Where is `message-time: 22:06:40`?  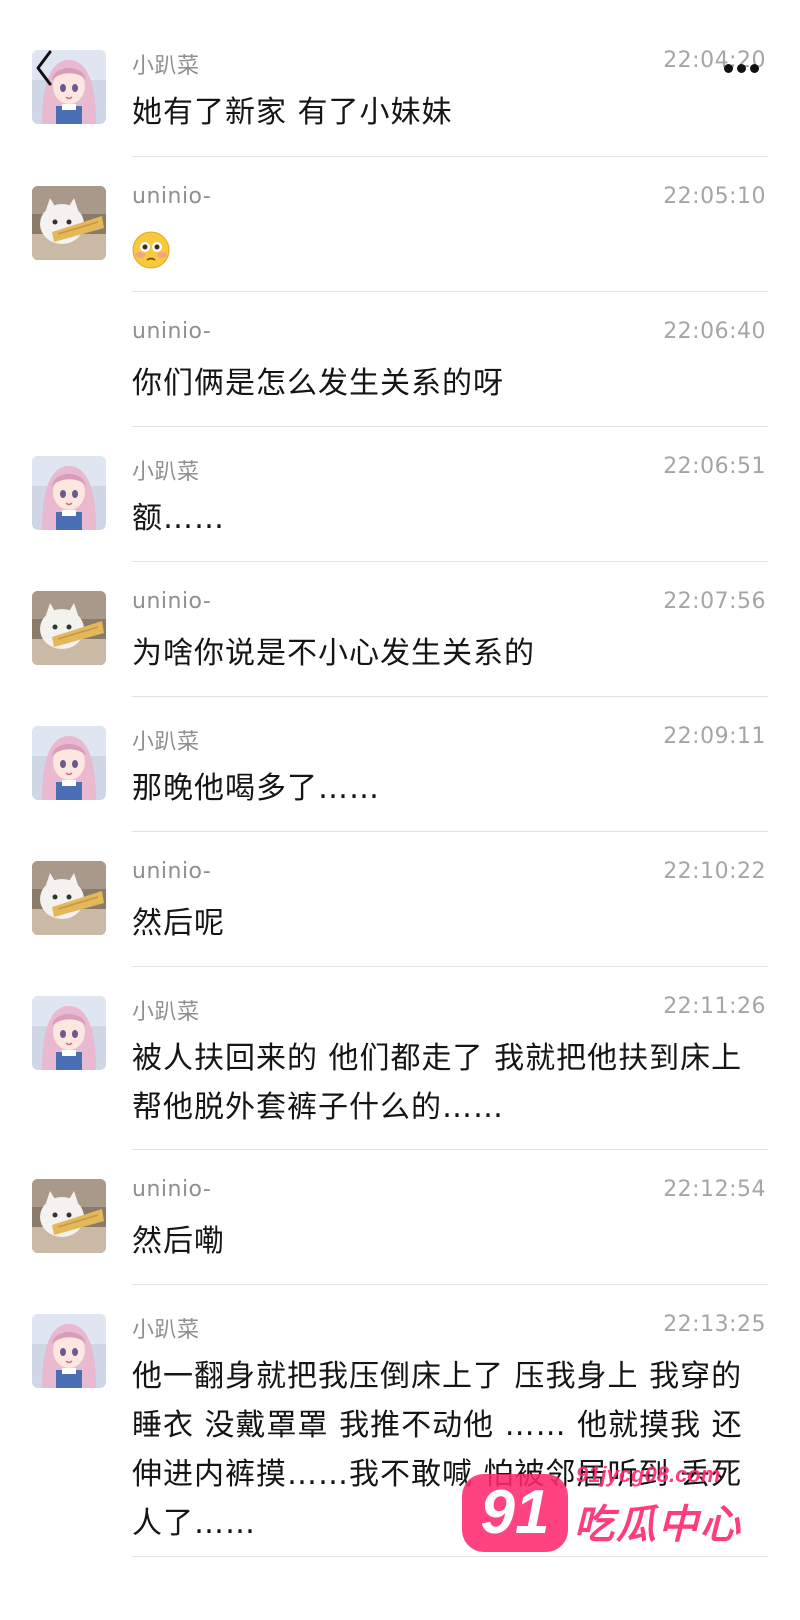
message-time: 22:06:40 is located at coordinates (714, 331).